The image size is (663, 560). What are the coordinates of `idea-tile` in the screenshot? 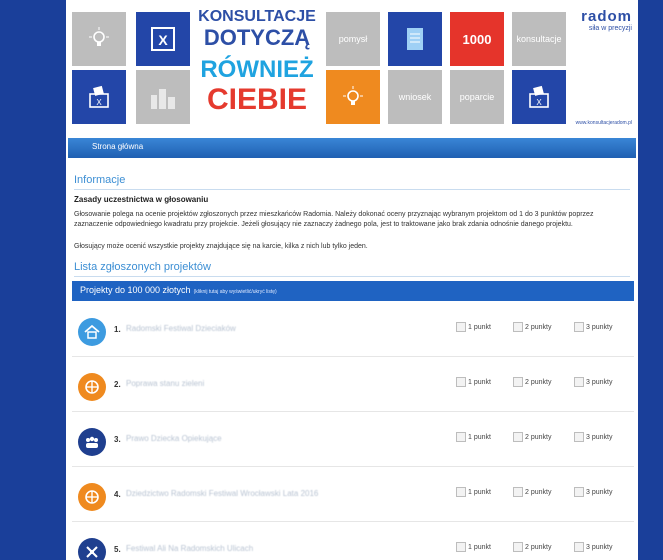 It's located at (353, 97).